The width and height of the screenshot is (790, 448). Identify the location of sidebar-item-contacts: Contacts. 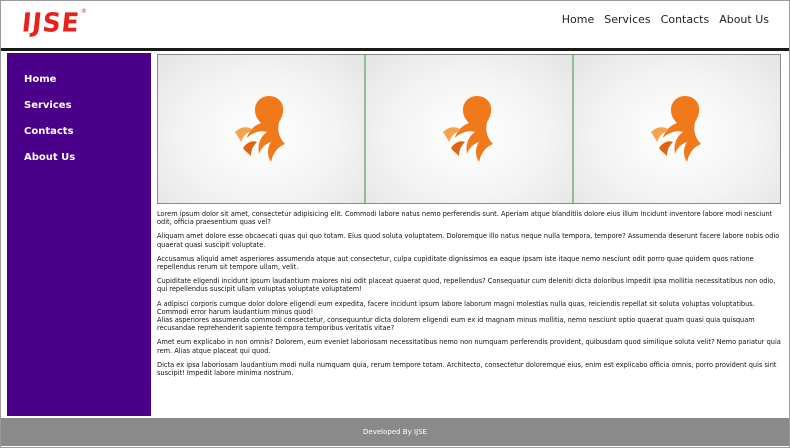
(87, 129).